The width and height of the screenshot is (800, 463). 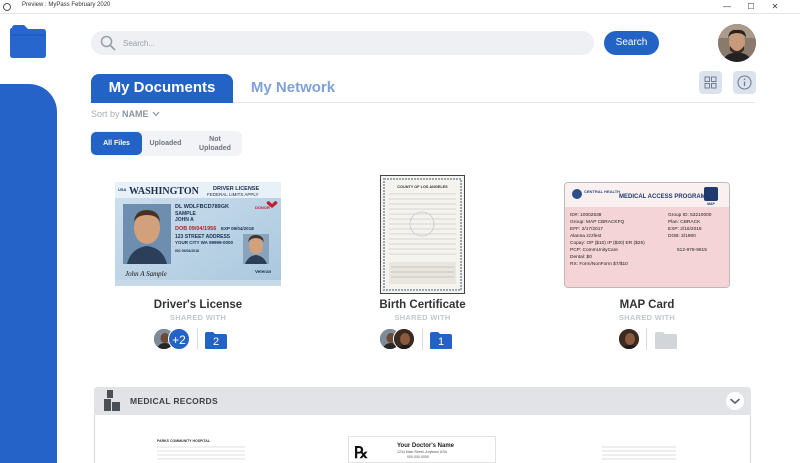 I want to click on dl-number: DL WDLFBCD789GK, so click(x=202, y=207).